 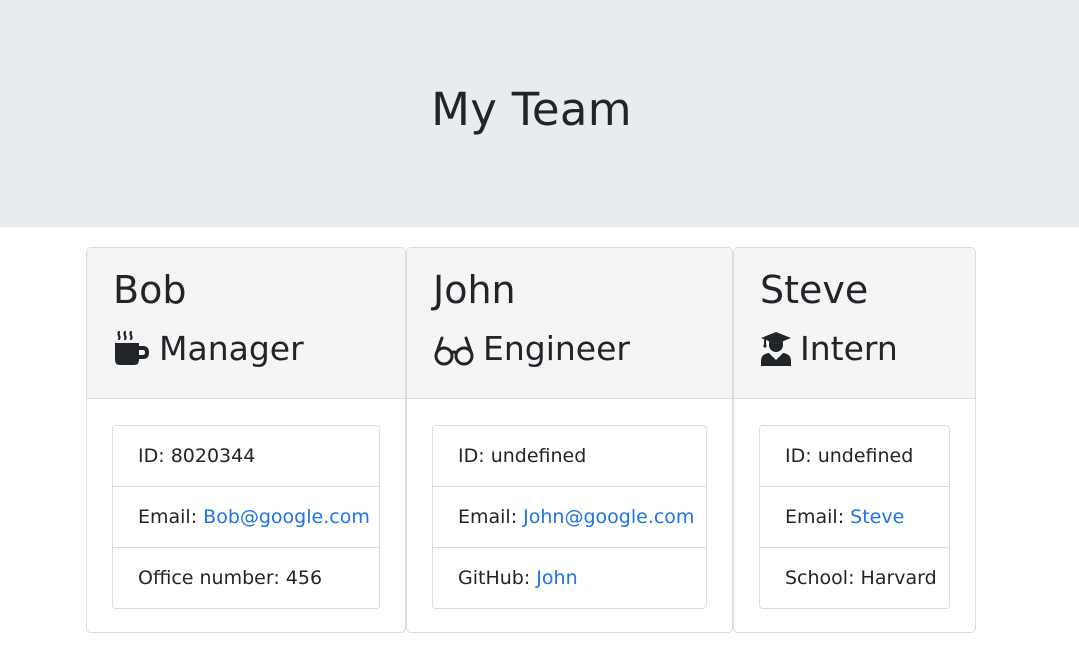 I want to click on employee-name: John, so click(x=474, y=290).